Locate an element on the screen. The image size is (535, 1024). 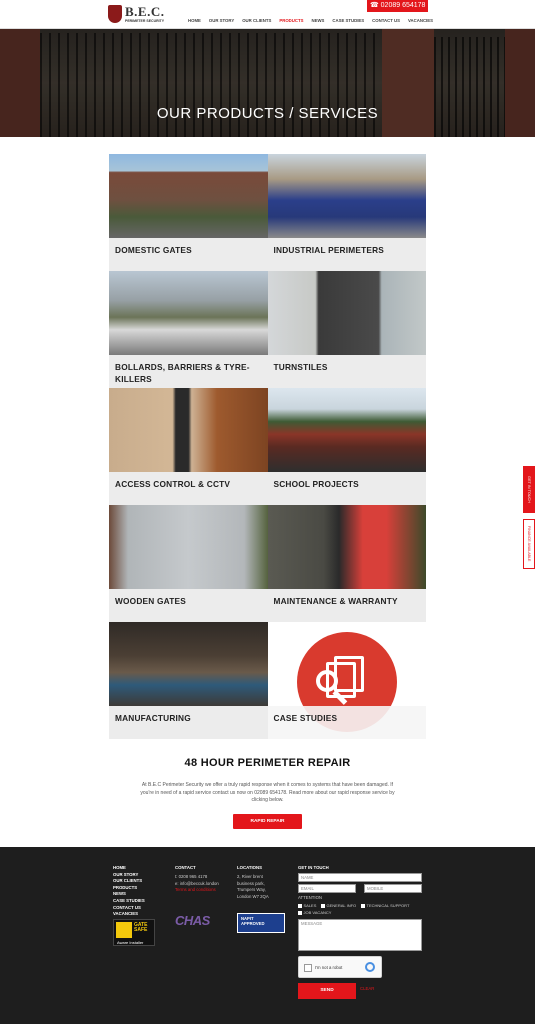
page-title: OUR PRODUCTS / SERVICES is located at coordinates (267, 113).